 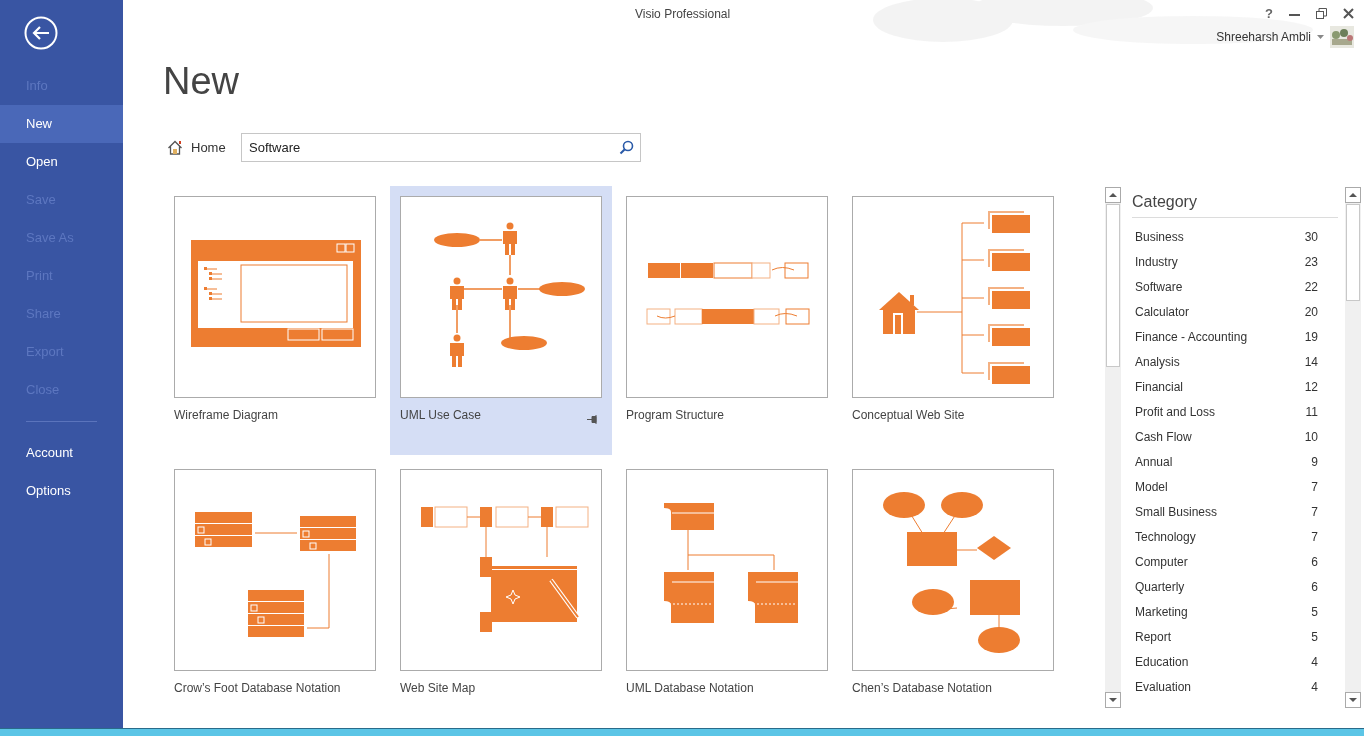 I want to click on template-card: Wireframe Diagram, so click(x=275, y=320).